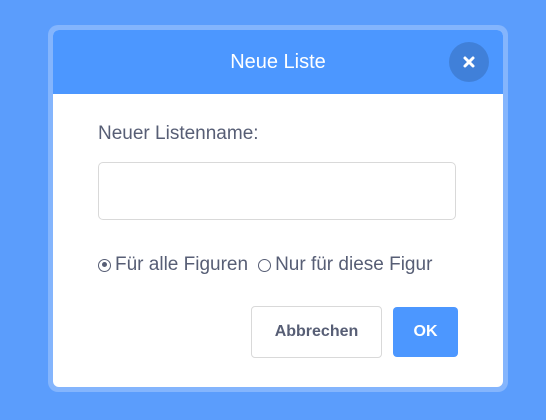  I want to click on dialog-header: Neue Liste, so click(278, 62).